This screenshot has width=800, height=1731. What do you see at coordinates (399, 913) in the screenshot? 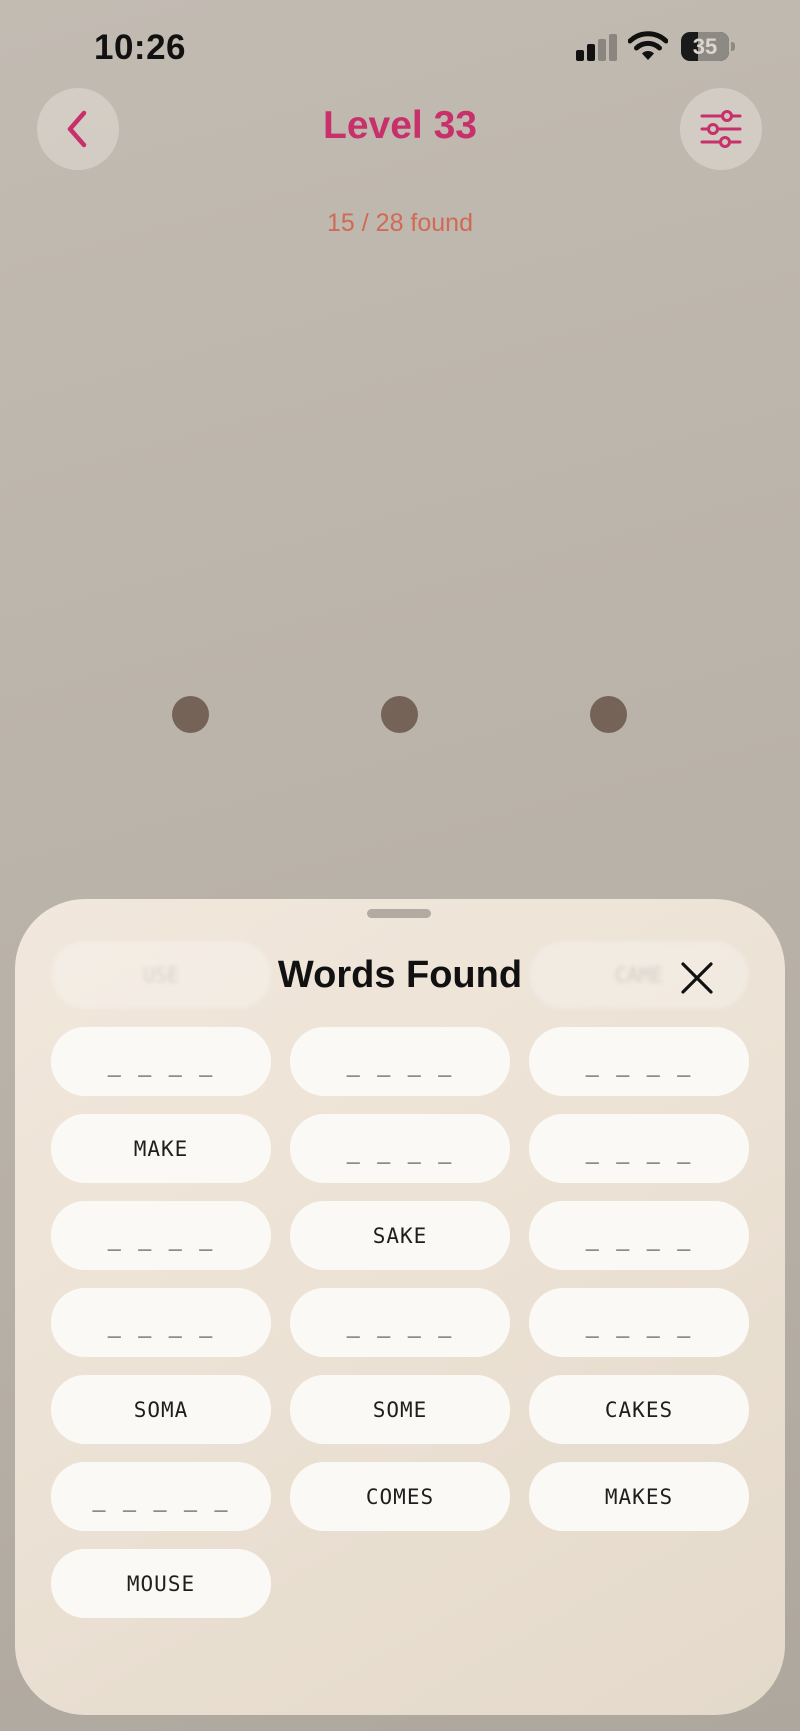
I see `sheet-drag-handle` at bounding box center [399, 913].